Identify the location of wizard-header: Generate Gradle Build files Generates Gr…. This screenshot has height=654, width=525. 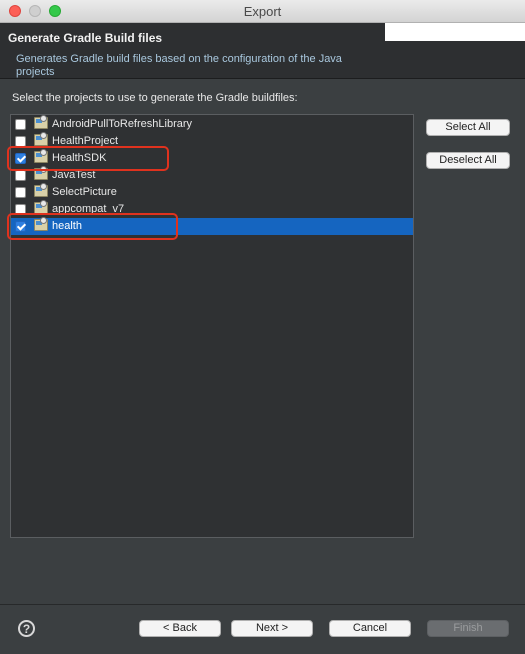
(262, 51).